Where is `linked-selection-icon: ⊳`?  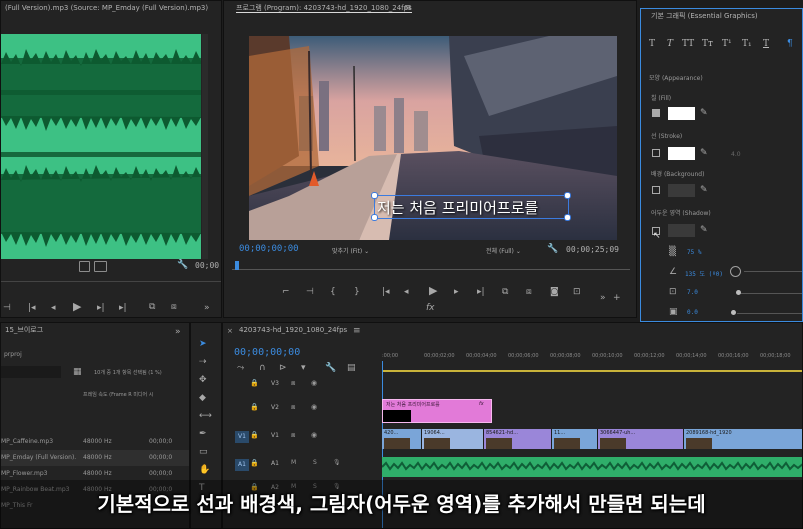 linked-selection-icon: ⊳ is located at coordinates (283, 368).